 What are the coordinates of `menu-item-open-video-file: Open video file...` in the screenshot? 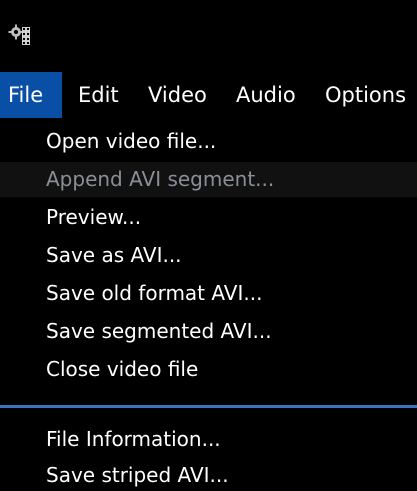 It's located at (208, 141).